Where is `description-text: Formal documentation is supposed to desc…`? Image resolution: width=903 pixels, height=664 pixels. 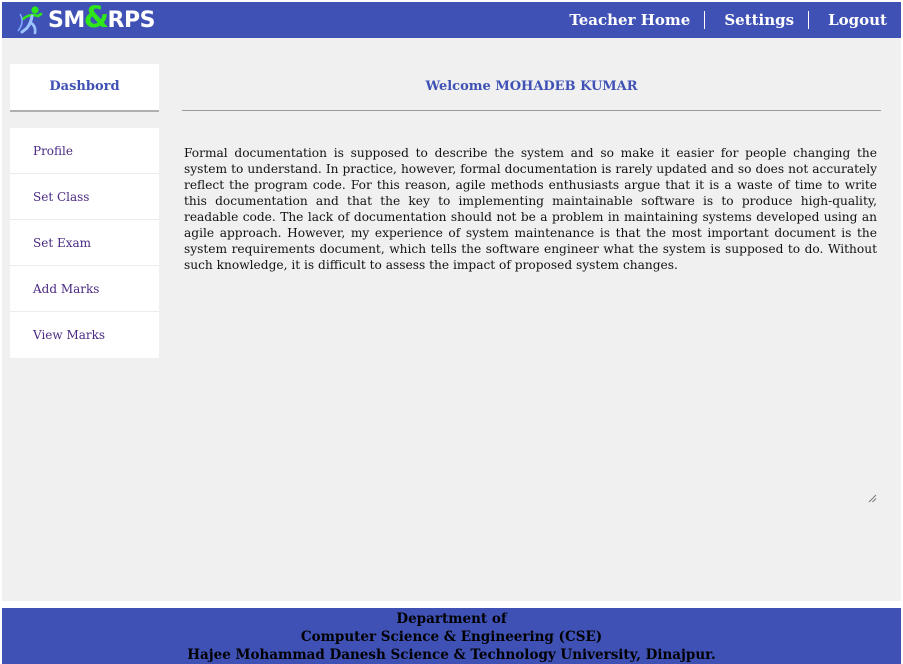
description-text: Formal documentation is supposed to desc… is located at coordinates (530, 209).